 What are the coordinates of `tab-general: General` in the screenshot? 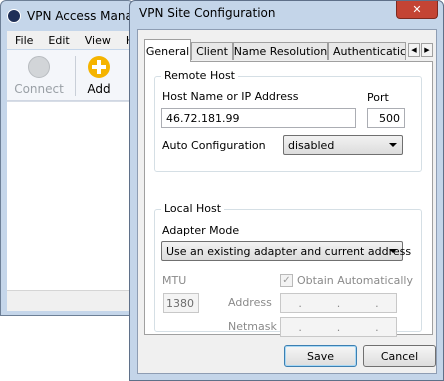 It's located at (167, 50).